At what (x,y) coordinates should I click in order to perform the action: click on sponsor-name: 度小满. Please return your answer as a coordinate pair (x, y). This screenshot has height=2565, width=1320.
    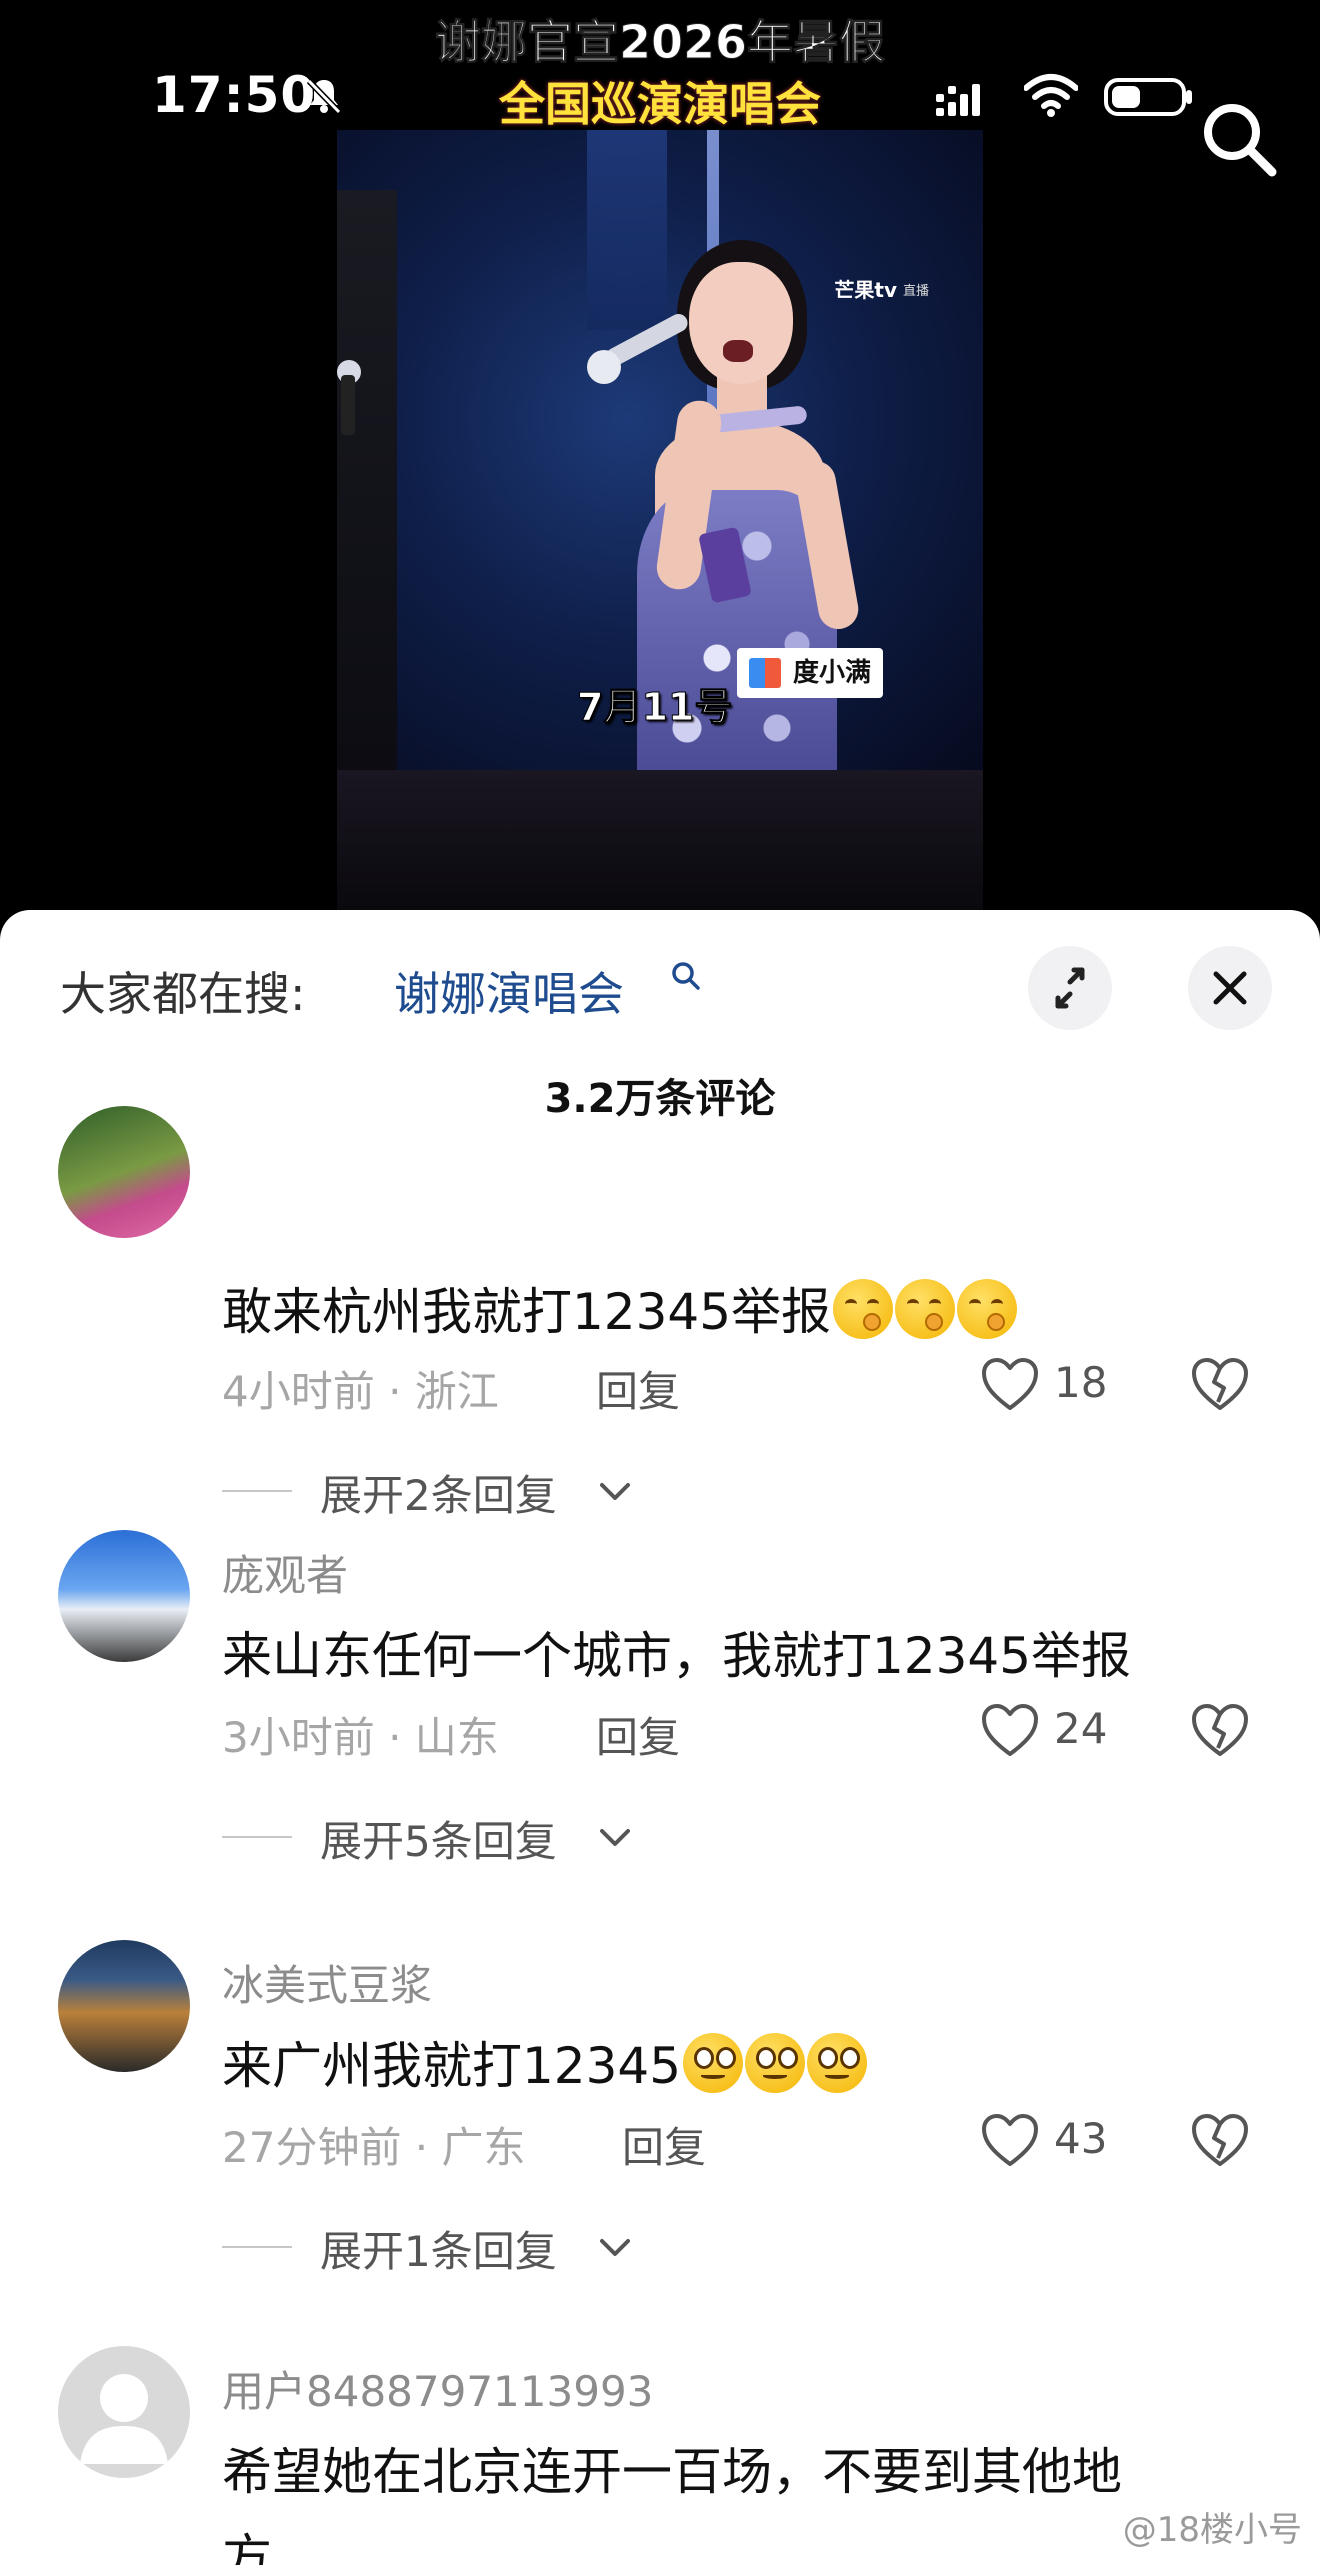
    Looking at the image, I should click on (832, 673).